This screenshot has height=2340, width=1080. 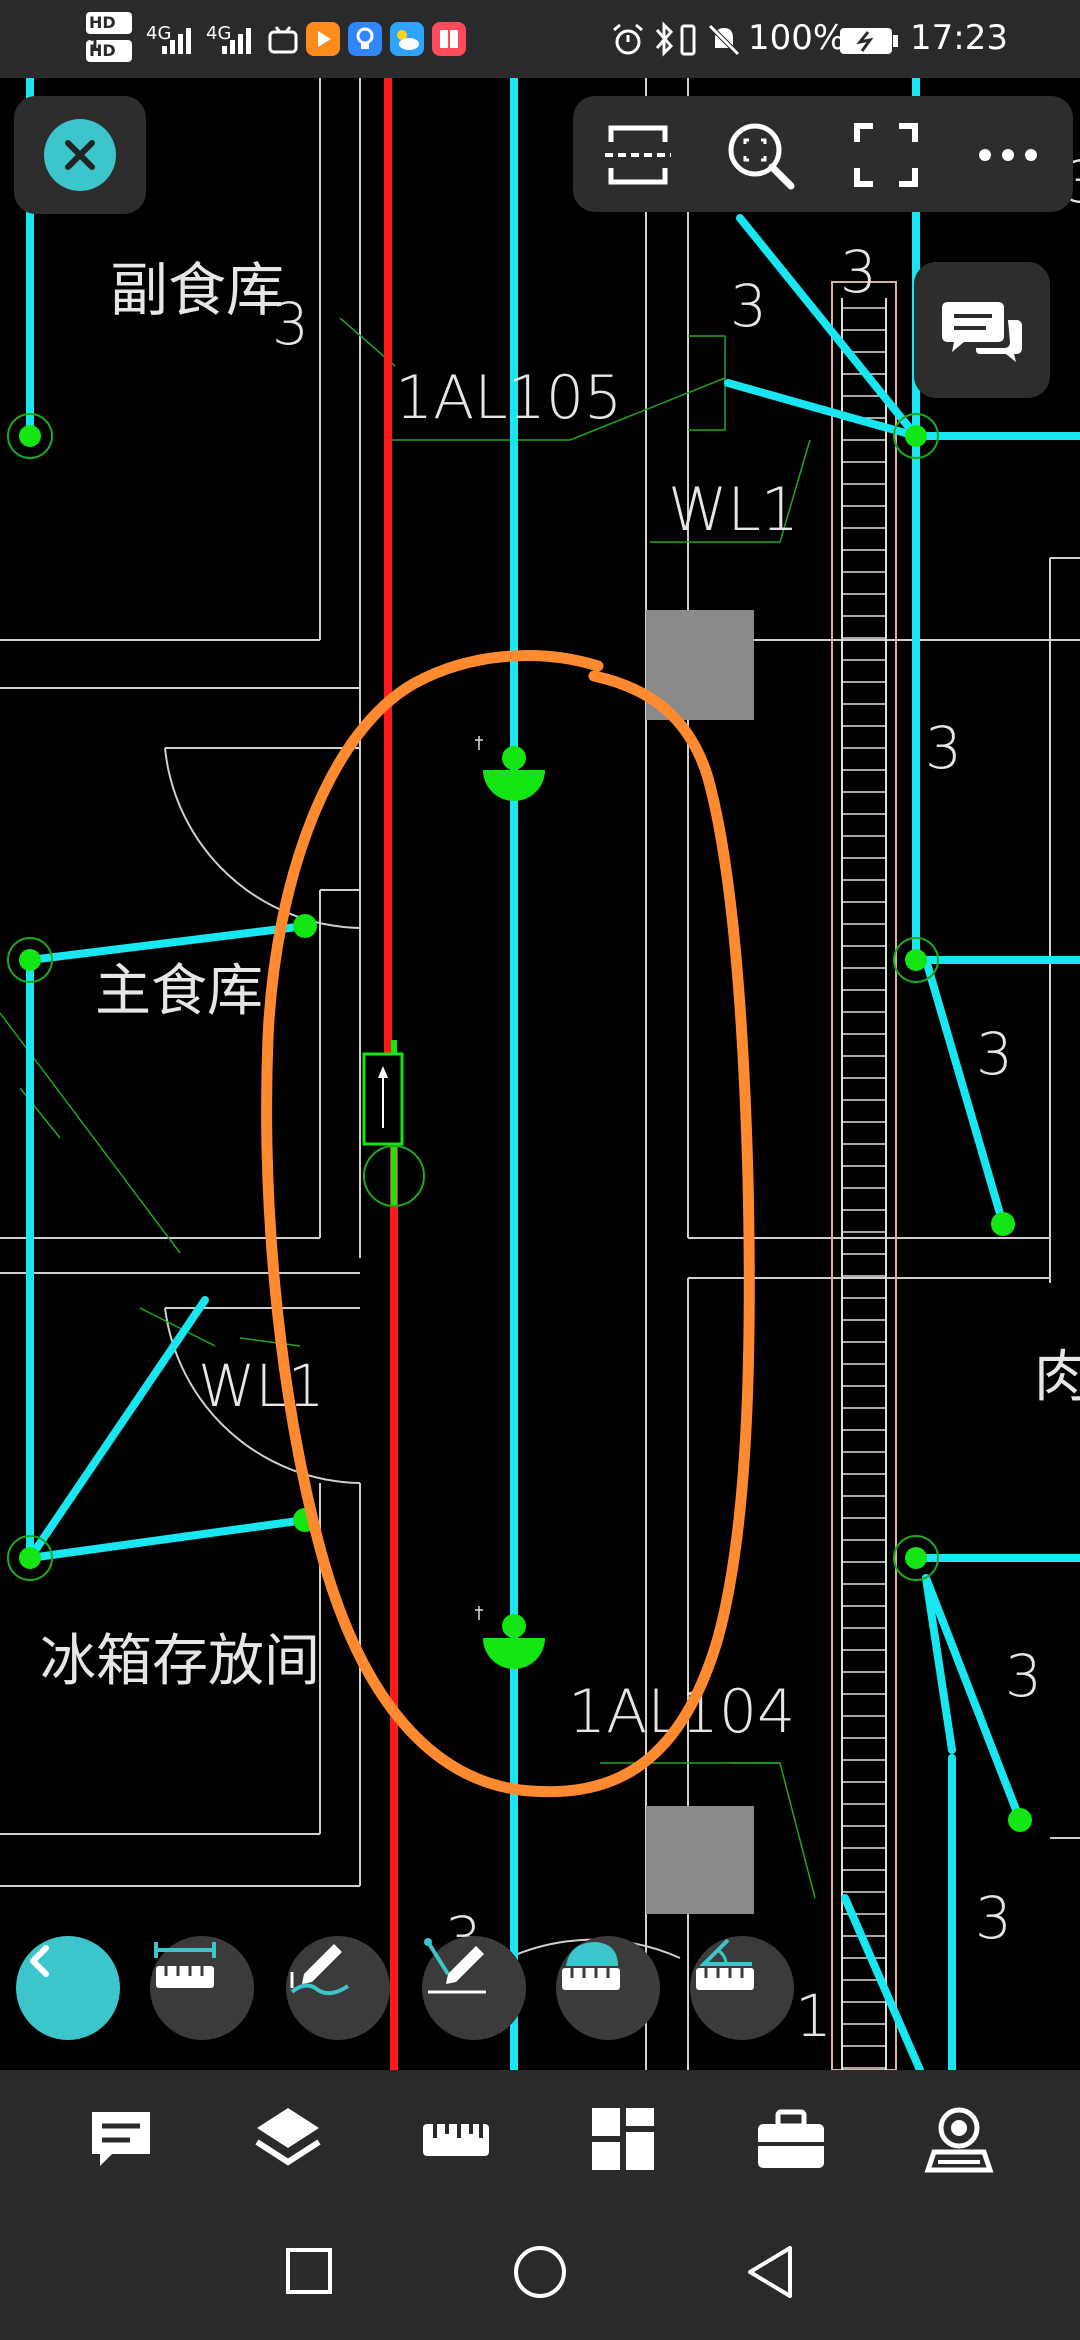 I want to click on comment-button, so click(x=982, y=330).